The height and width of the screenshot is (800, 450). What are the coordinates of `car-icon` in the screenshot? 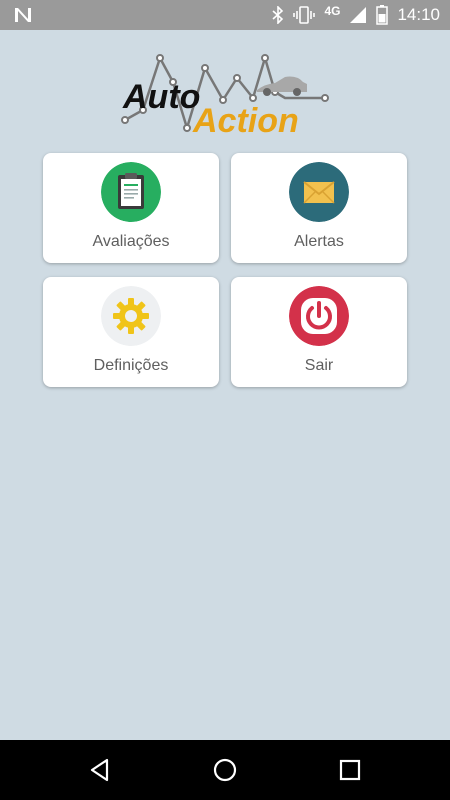 It's located at (282, 86).